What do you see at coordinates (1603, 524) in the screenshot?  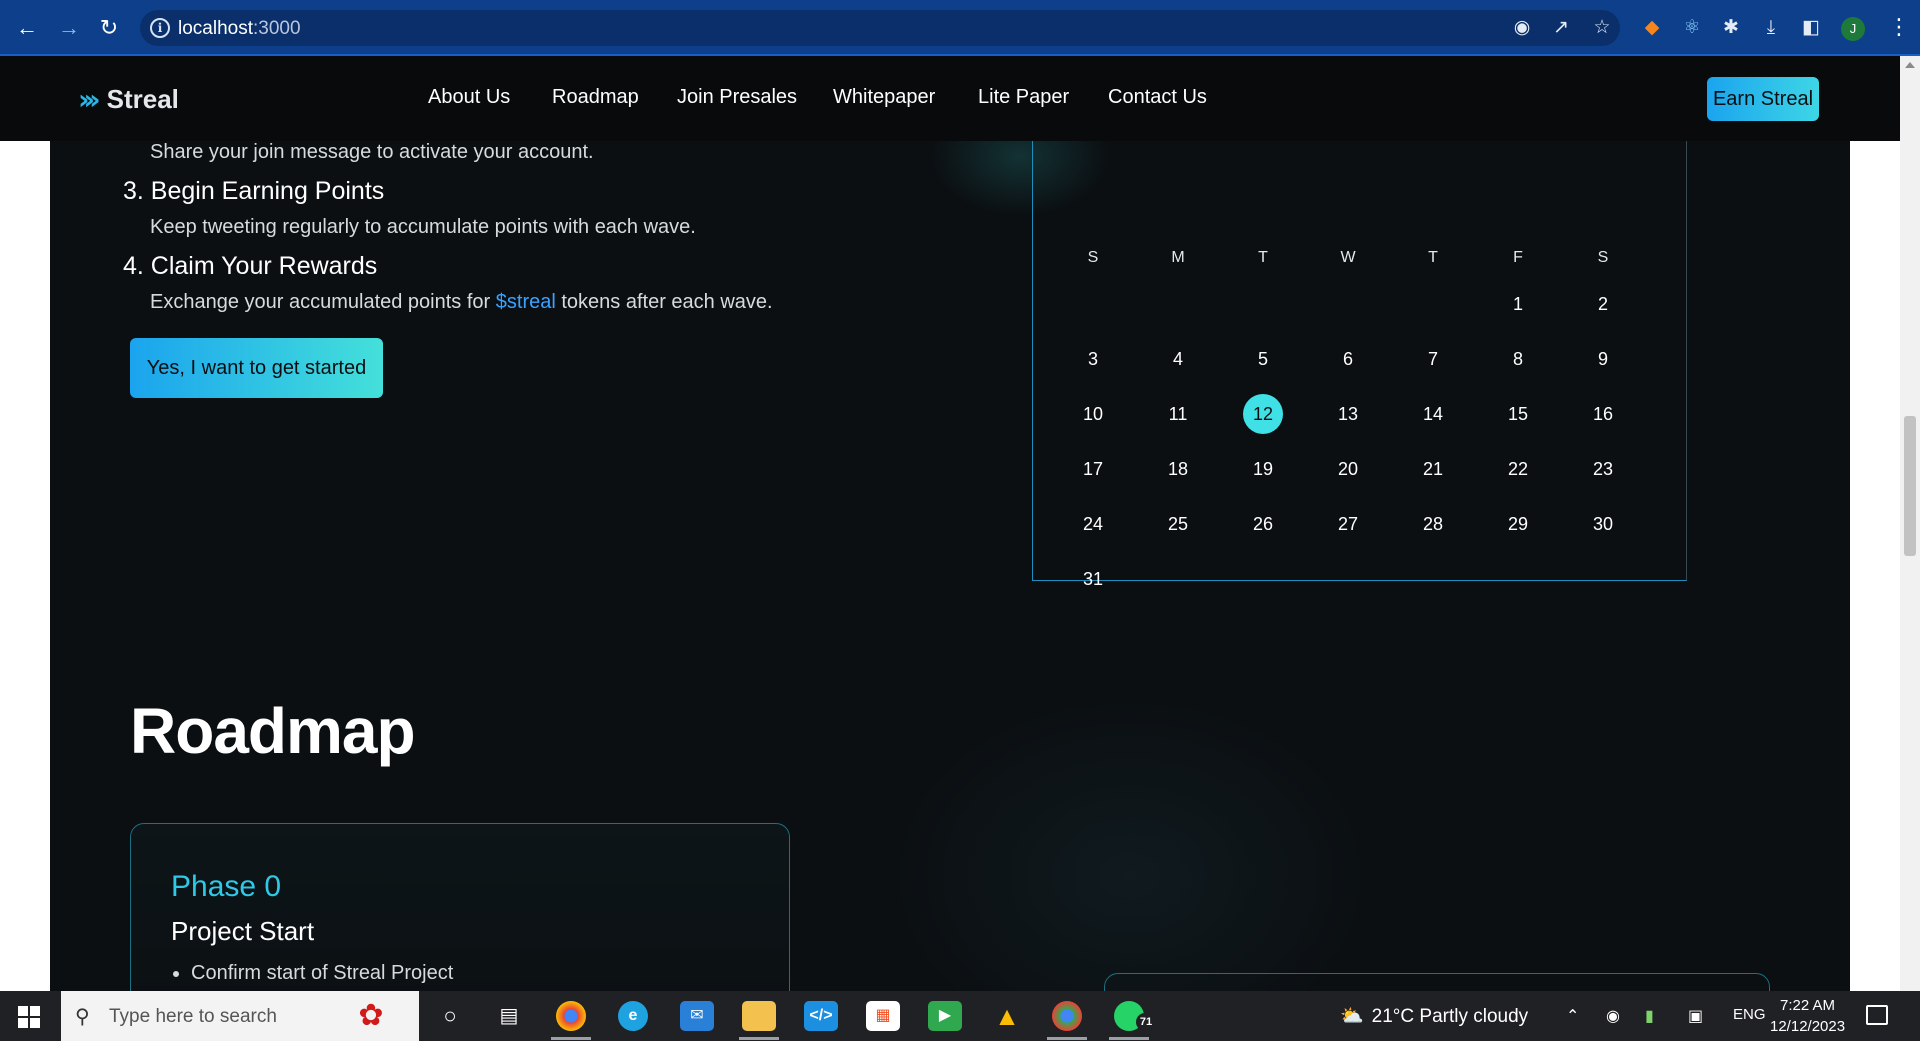 I see `calendar-day: 30` at bounding box center [1603, 524].